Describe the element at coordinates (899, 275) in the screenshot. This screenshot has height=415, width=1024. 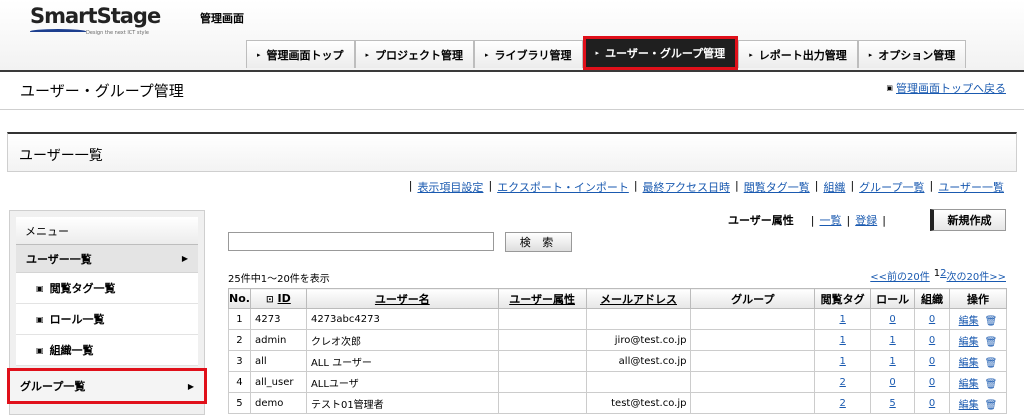
I see `prev-page-link: <<前の20件` at that location.